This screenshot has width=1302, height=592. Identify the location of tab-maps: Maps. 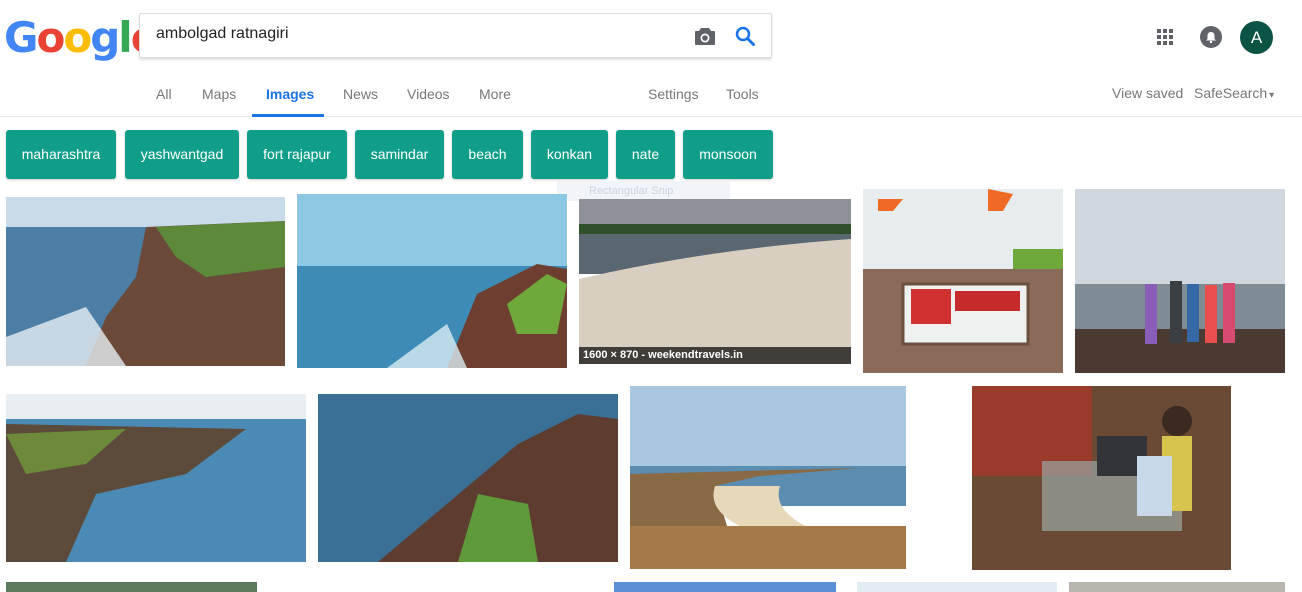
(219, 94).